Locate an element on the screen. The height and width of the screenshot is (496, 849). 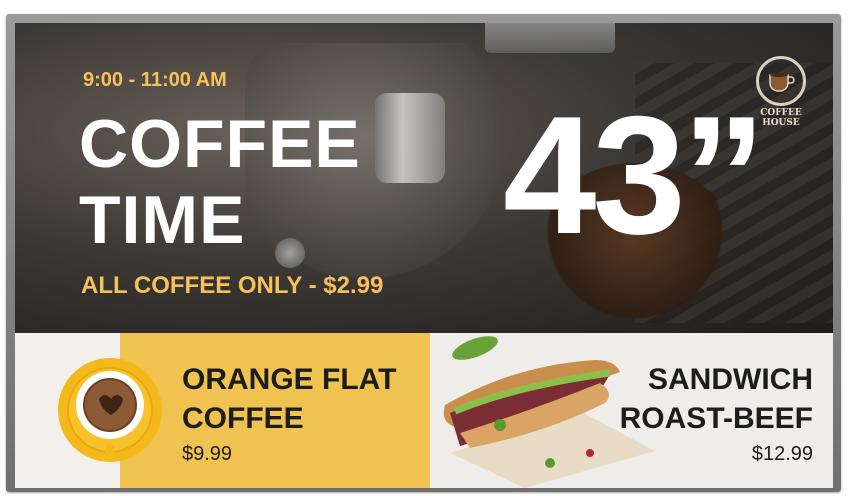
group-head-image is located at coordinates (550, 38).